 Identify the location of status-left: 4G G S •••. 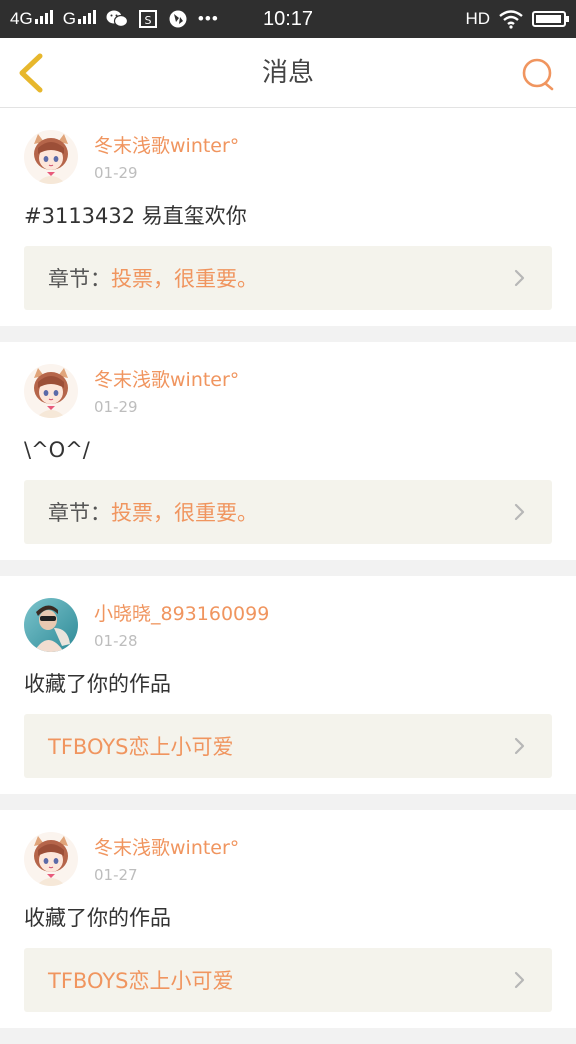
(114, 19).